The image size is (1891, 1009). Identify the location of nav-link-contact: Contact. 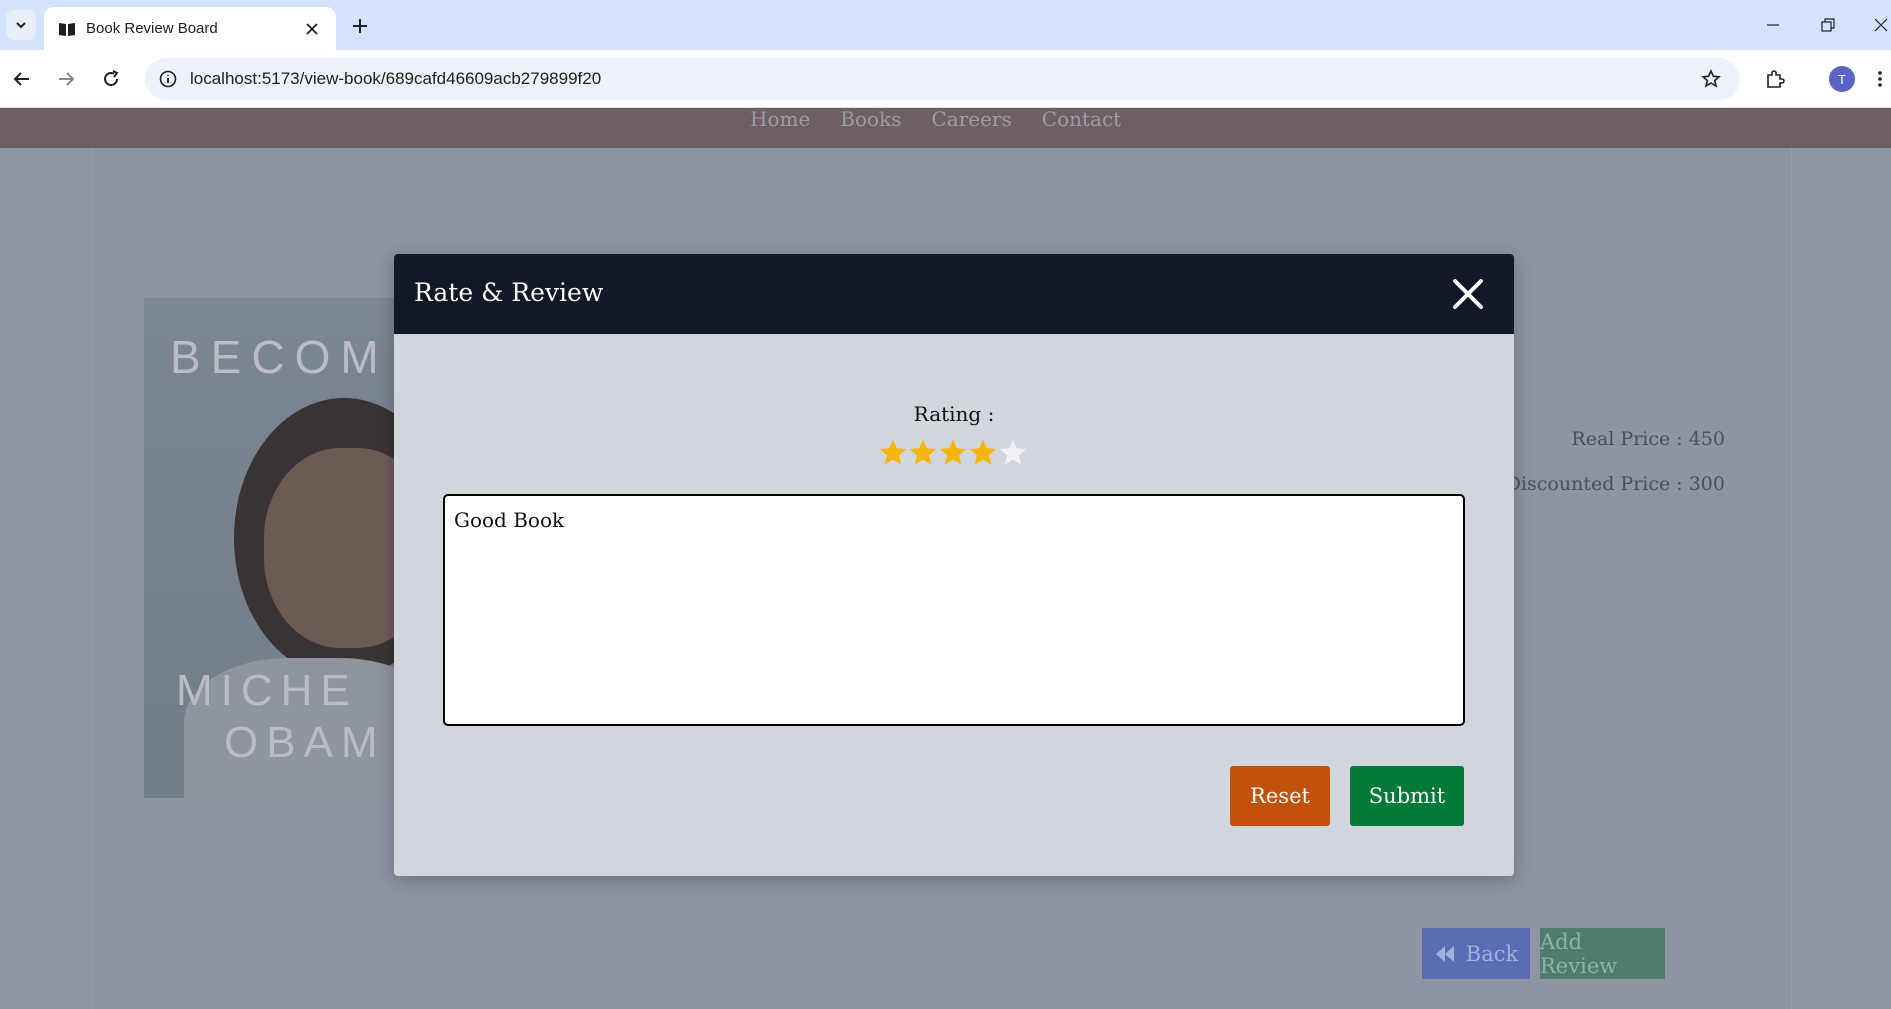
(1081, 119).